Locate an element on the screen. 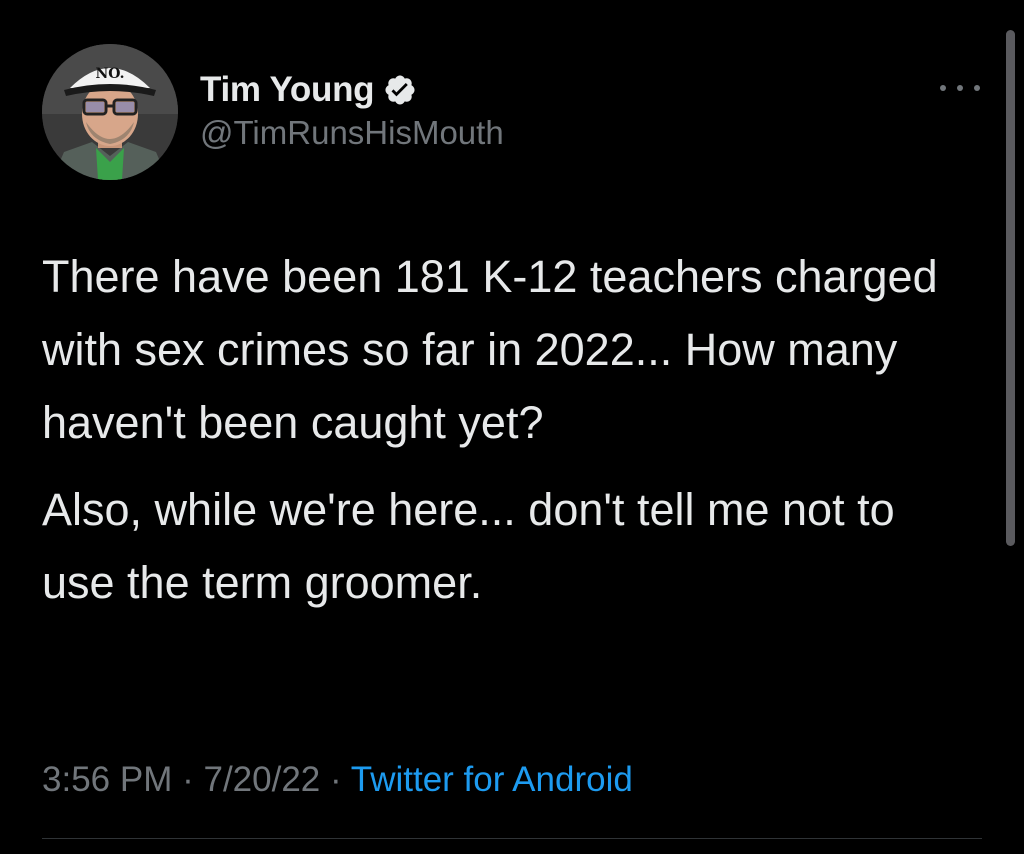 This screenshot has height=854, width=1024. tweet-meta: 3:56 PM · 7/20/22 · Twitter for Android is located at coordinates (337, 780).